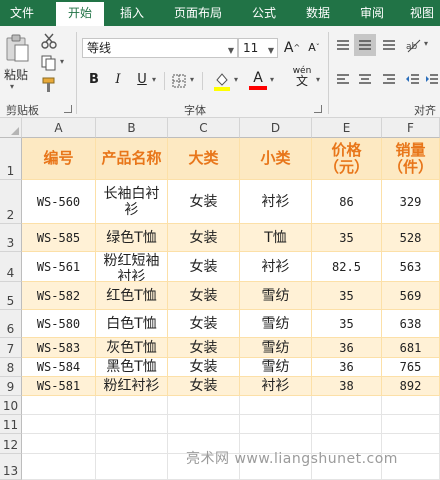 This screenshot has height=480, width=440. What do you see at coordinates (236, 79) in the screenshot?
I see `fill-color-dropdown-icon: ▾` at bounding box center [236, 79].